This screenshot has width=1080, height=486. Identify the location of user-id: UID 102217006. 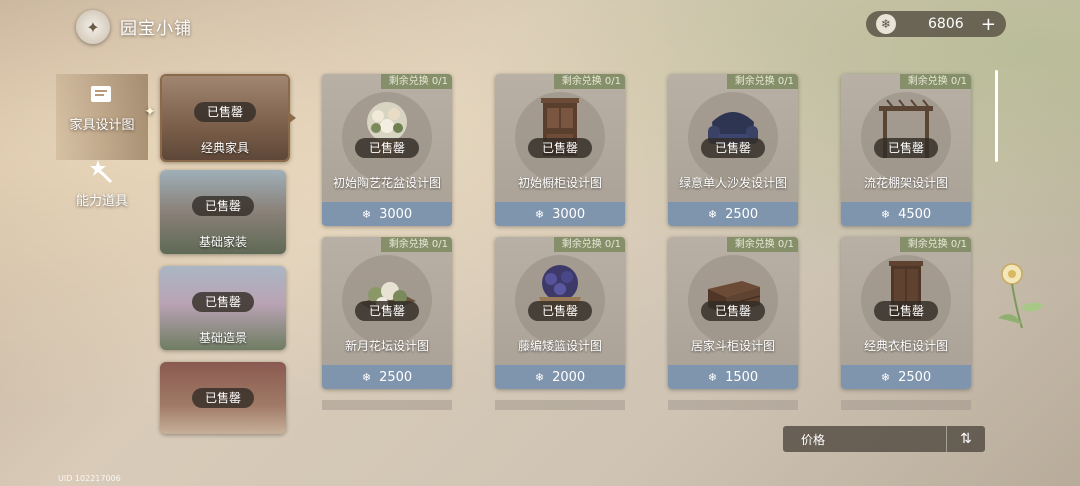
(89, 478).